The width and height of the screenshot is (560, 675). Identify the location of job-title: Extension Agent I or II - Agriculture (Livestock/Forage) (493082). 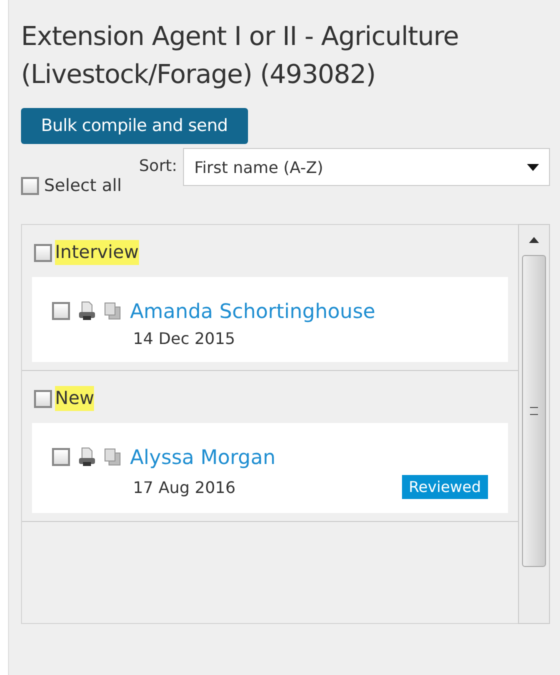
(240, 56).